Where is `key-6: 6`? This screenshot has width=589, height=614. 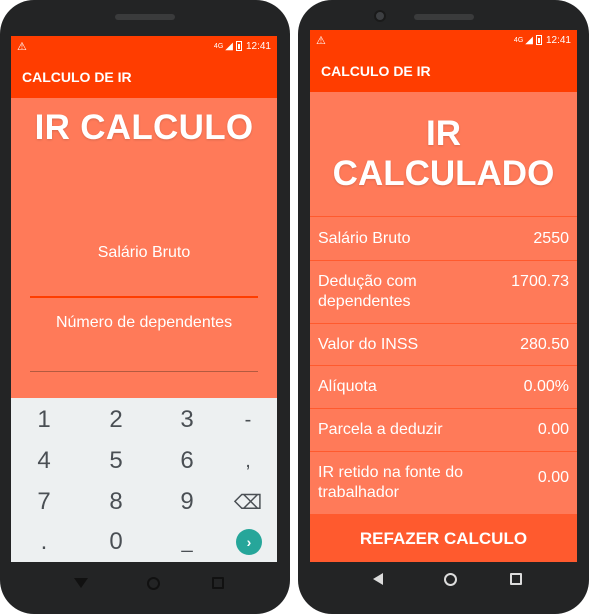
key-6: 6 is located at coordinates (187, 461).